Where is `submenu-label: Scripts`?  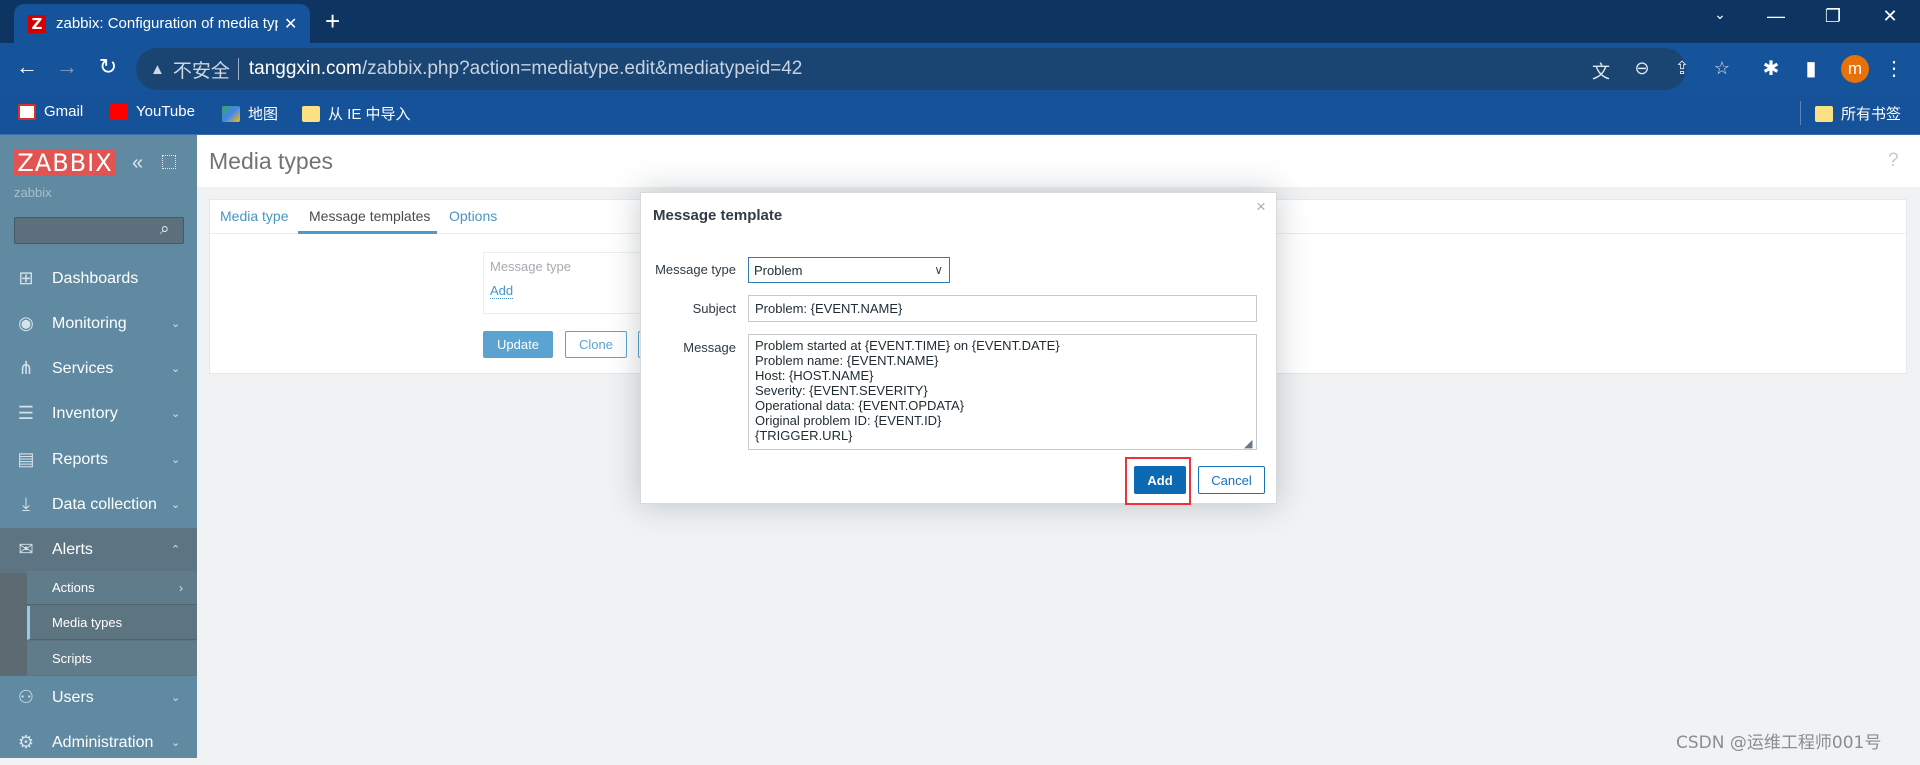 submenu-label: Scripts is located at coordinates (72, 658).